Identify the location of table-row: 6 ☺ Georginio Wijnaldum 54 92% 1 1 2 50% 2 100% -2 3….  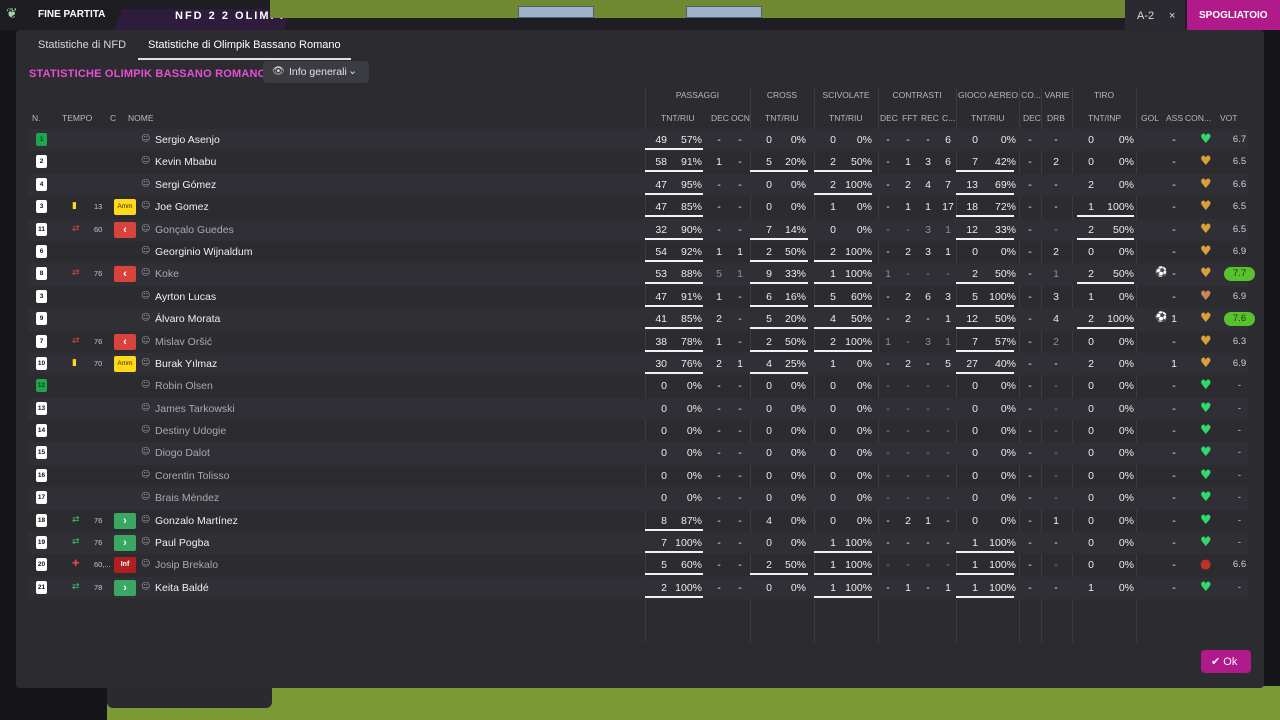
(638, 252).